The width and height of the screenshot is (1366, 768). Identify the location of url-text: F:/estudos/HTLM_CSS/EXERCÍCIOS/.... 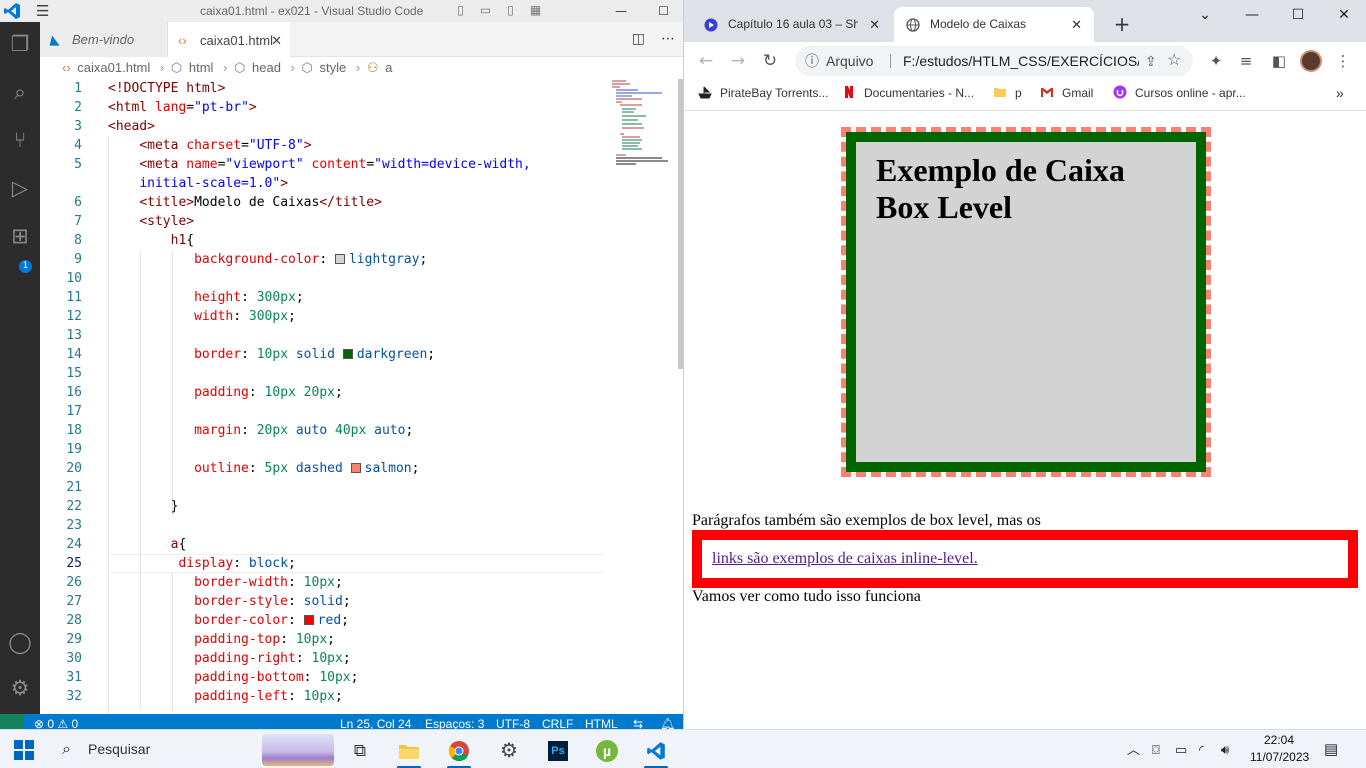
(1021, 61).